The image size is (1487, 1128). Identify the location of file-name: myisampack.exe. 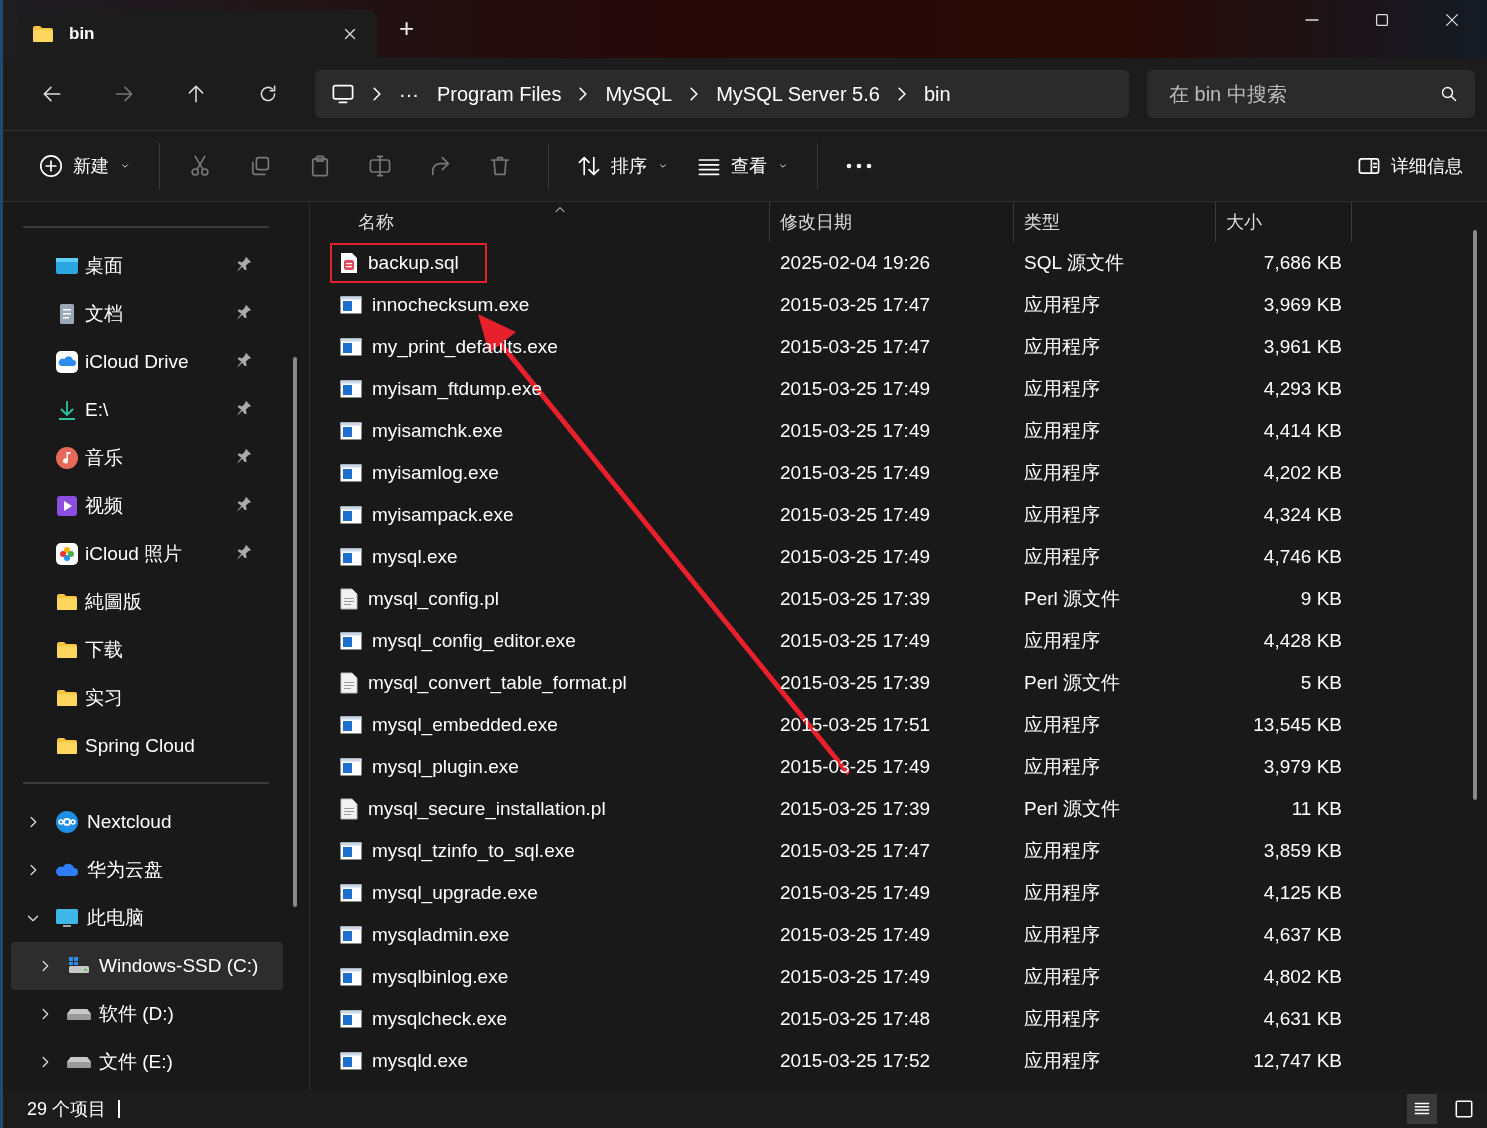
(443, 515).